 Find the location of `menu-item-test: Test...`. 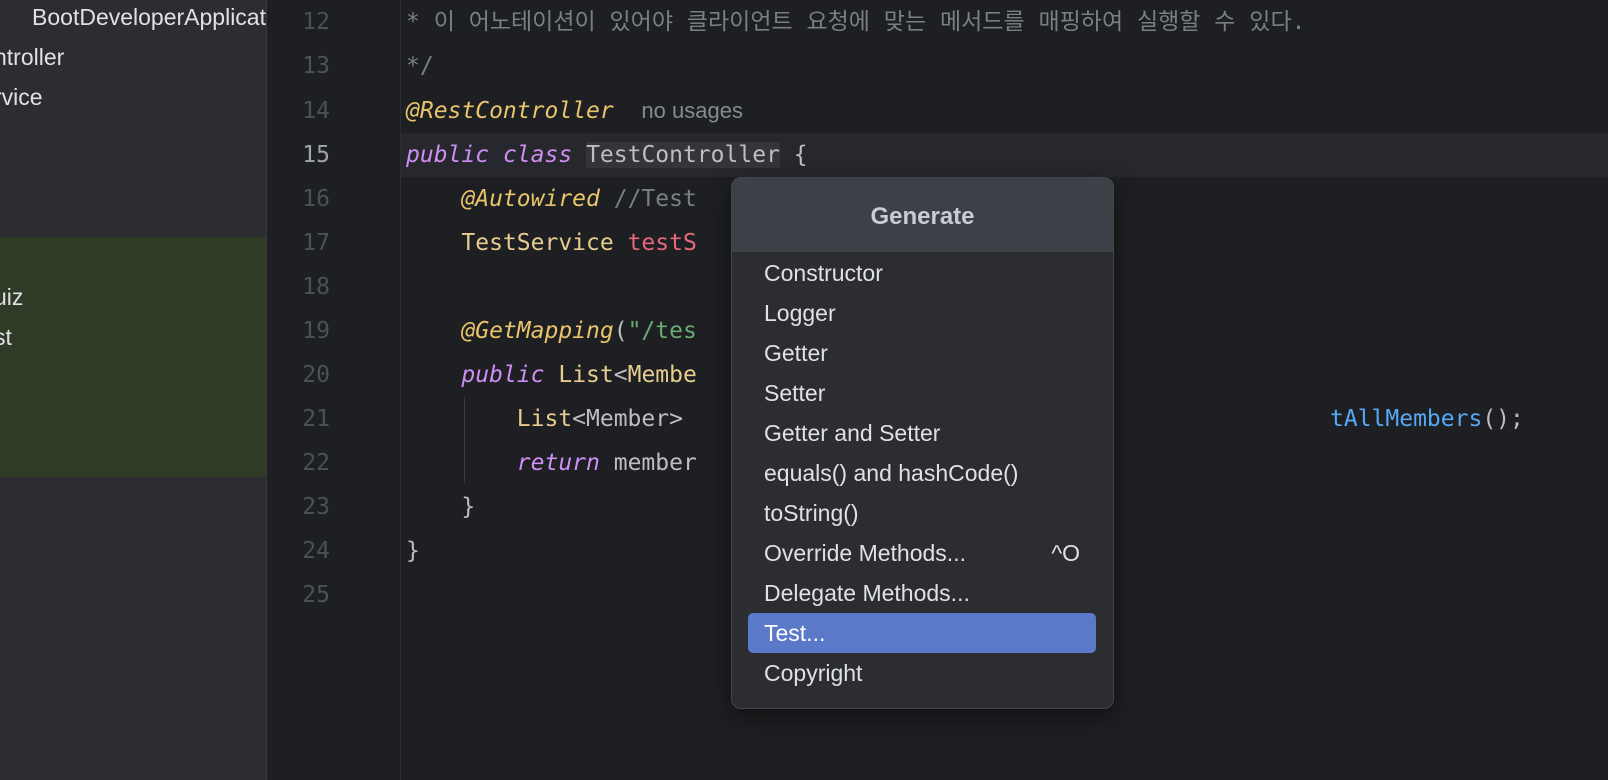

menu-item-test: Test... is located at coordinates (922, 633).